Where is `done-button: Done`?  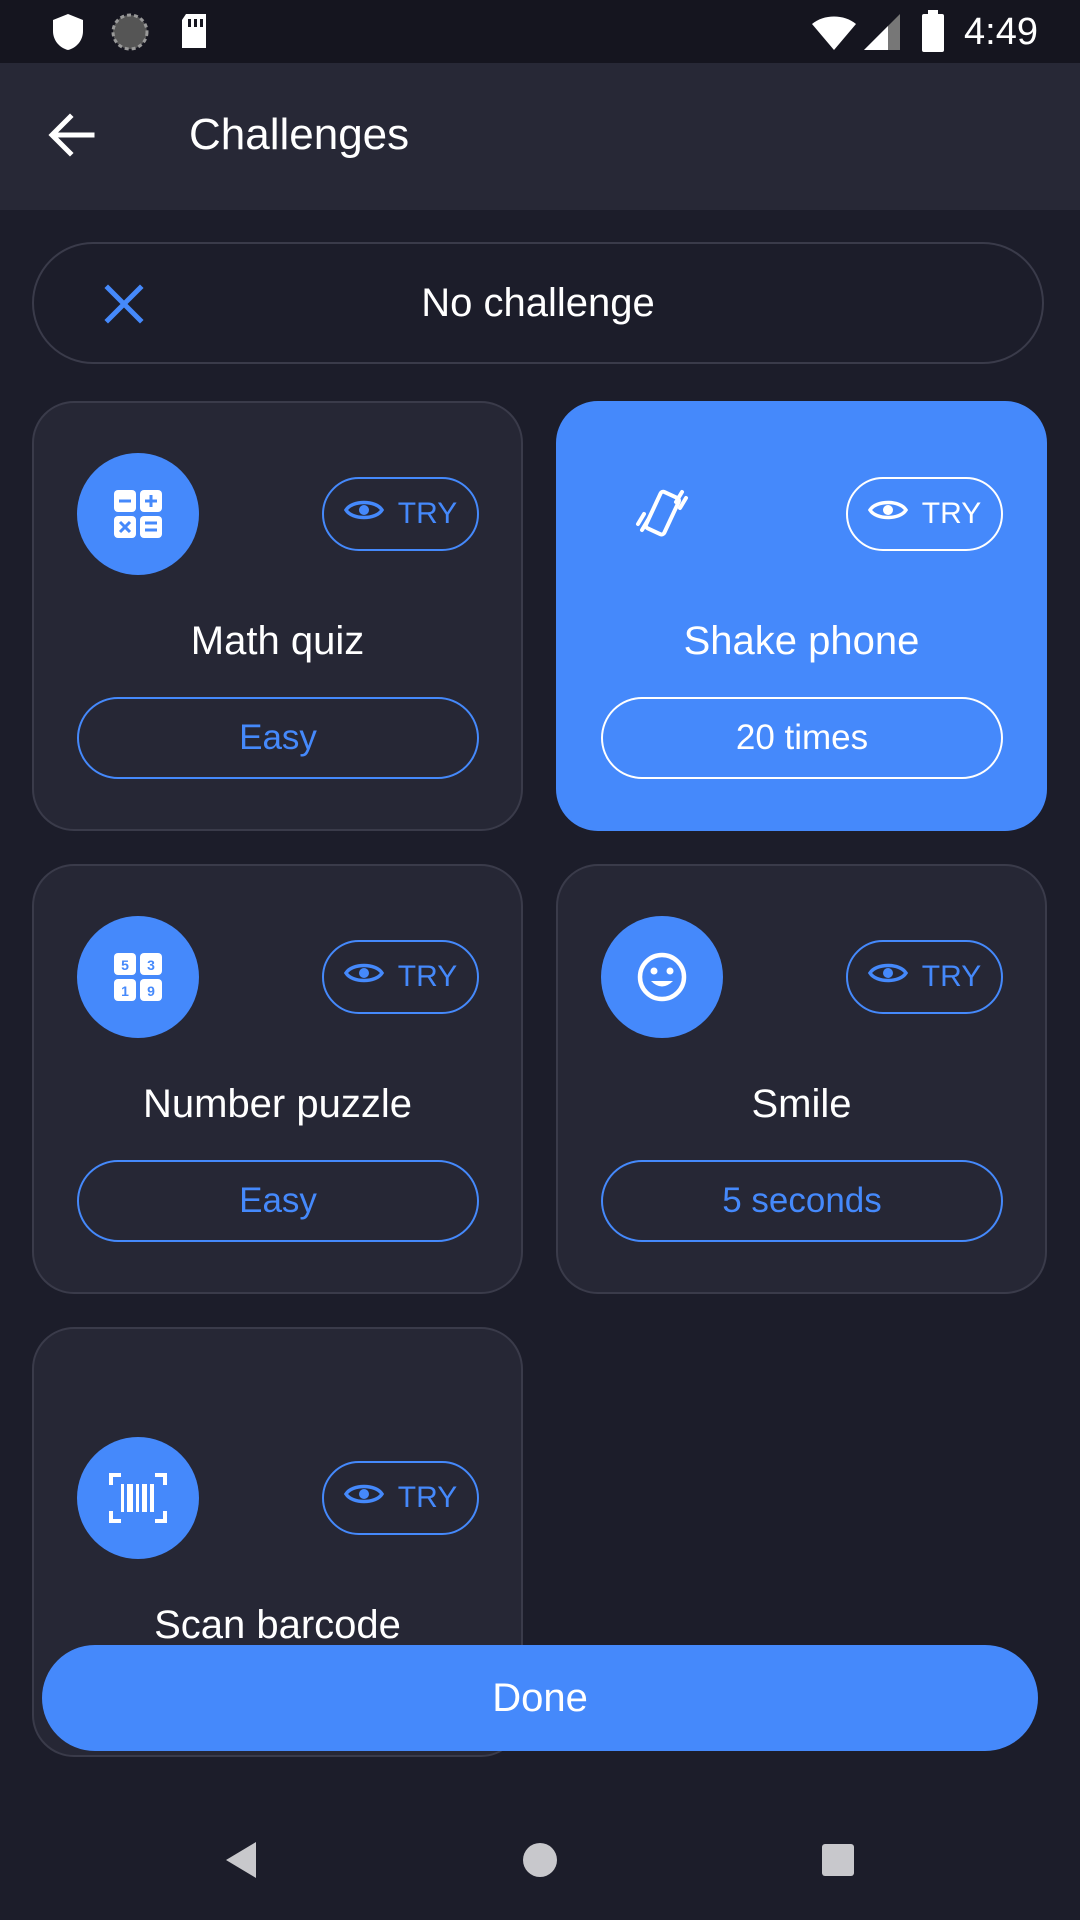 done-button: Done is located at coordinates (540, 1698).